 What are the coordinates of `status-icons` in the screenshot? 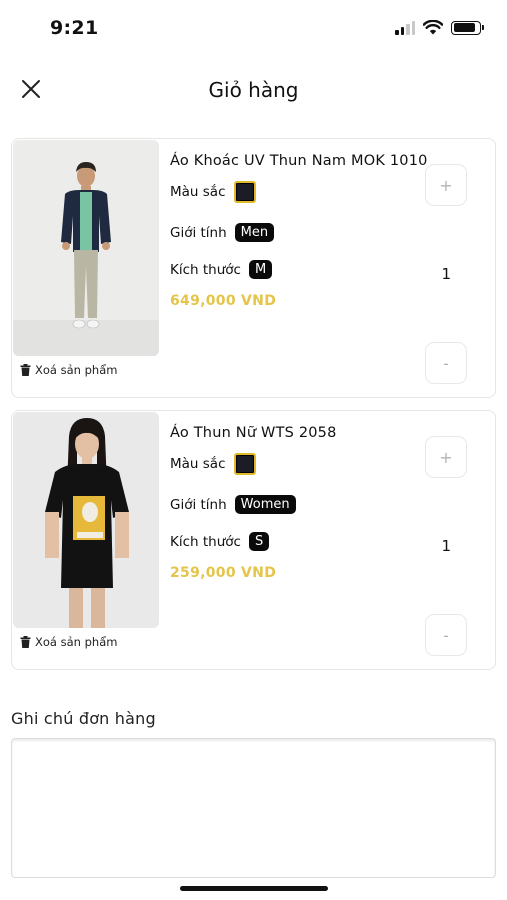 It's located at (439, 27).